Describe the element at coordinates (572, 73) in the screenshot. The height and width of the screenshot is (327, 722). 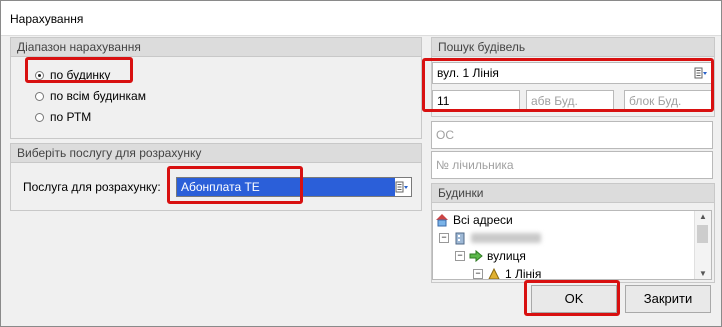
I see `street-select: вул. 1 Лінія` at that location.